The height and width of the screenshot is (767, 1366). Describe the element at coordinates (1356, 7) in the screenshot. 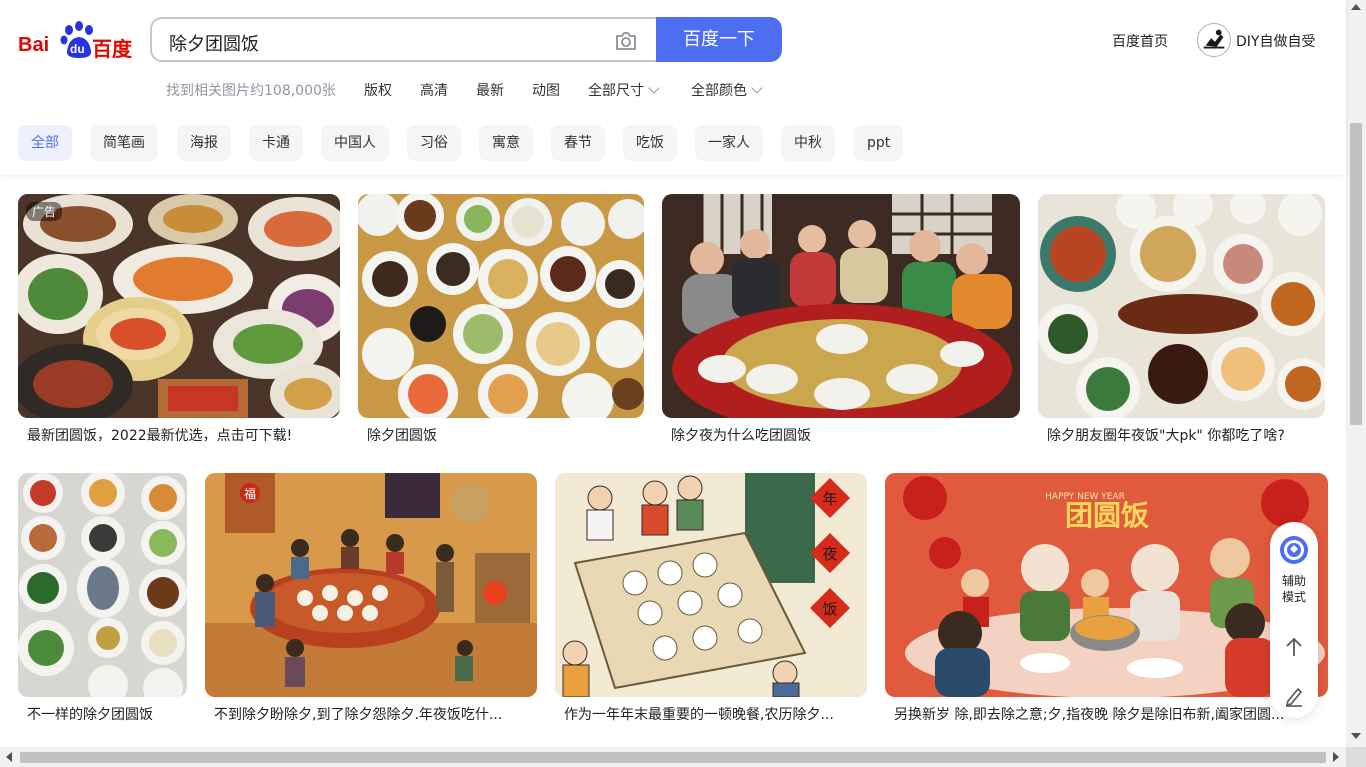

I see `scroll-up-icon` at that location.